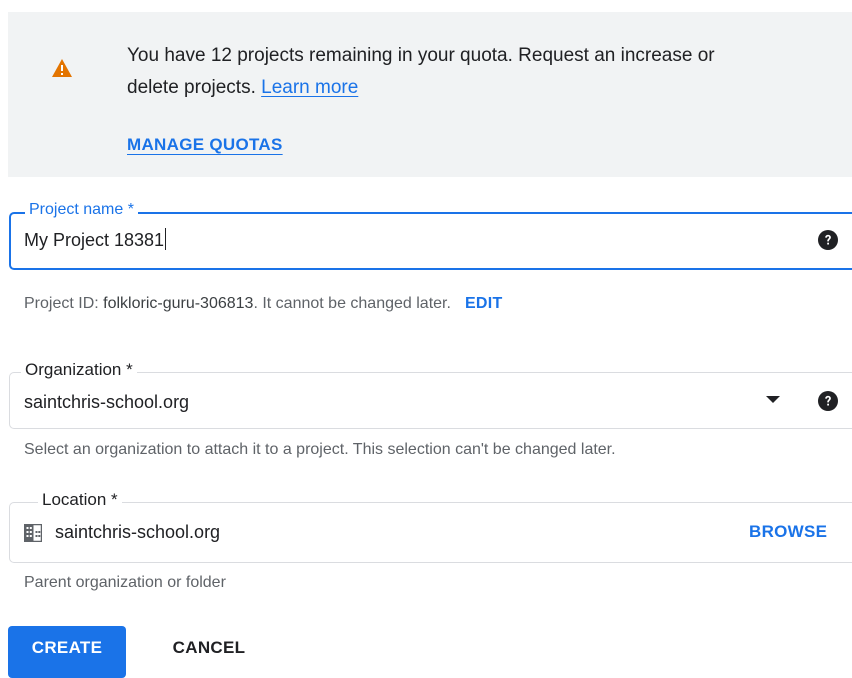 The image size is (852, 678). I want to click on project-name-value: My Project 18381, so click(94, 240).